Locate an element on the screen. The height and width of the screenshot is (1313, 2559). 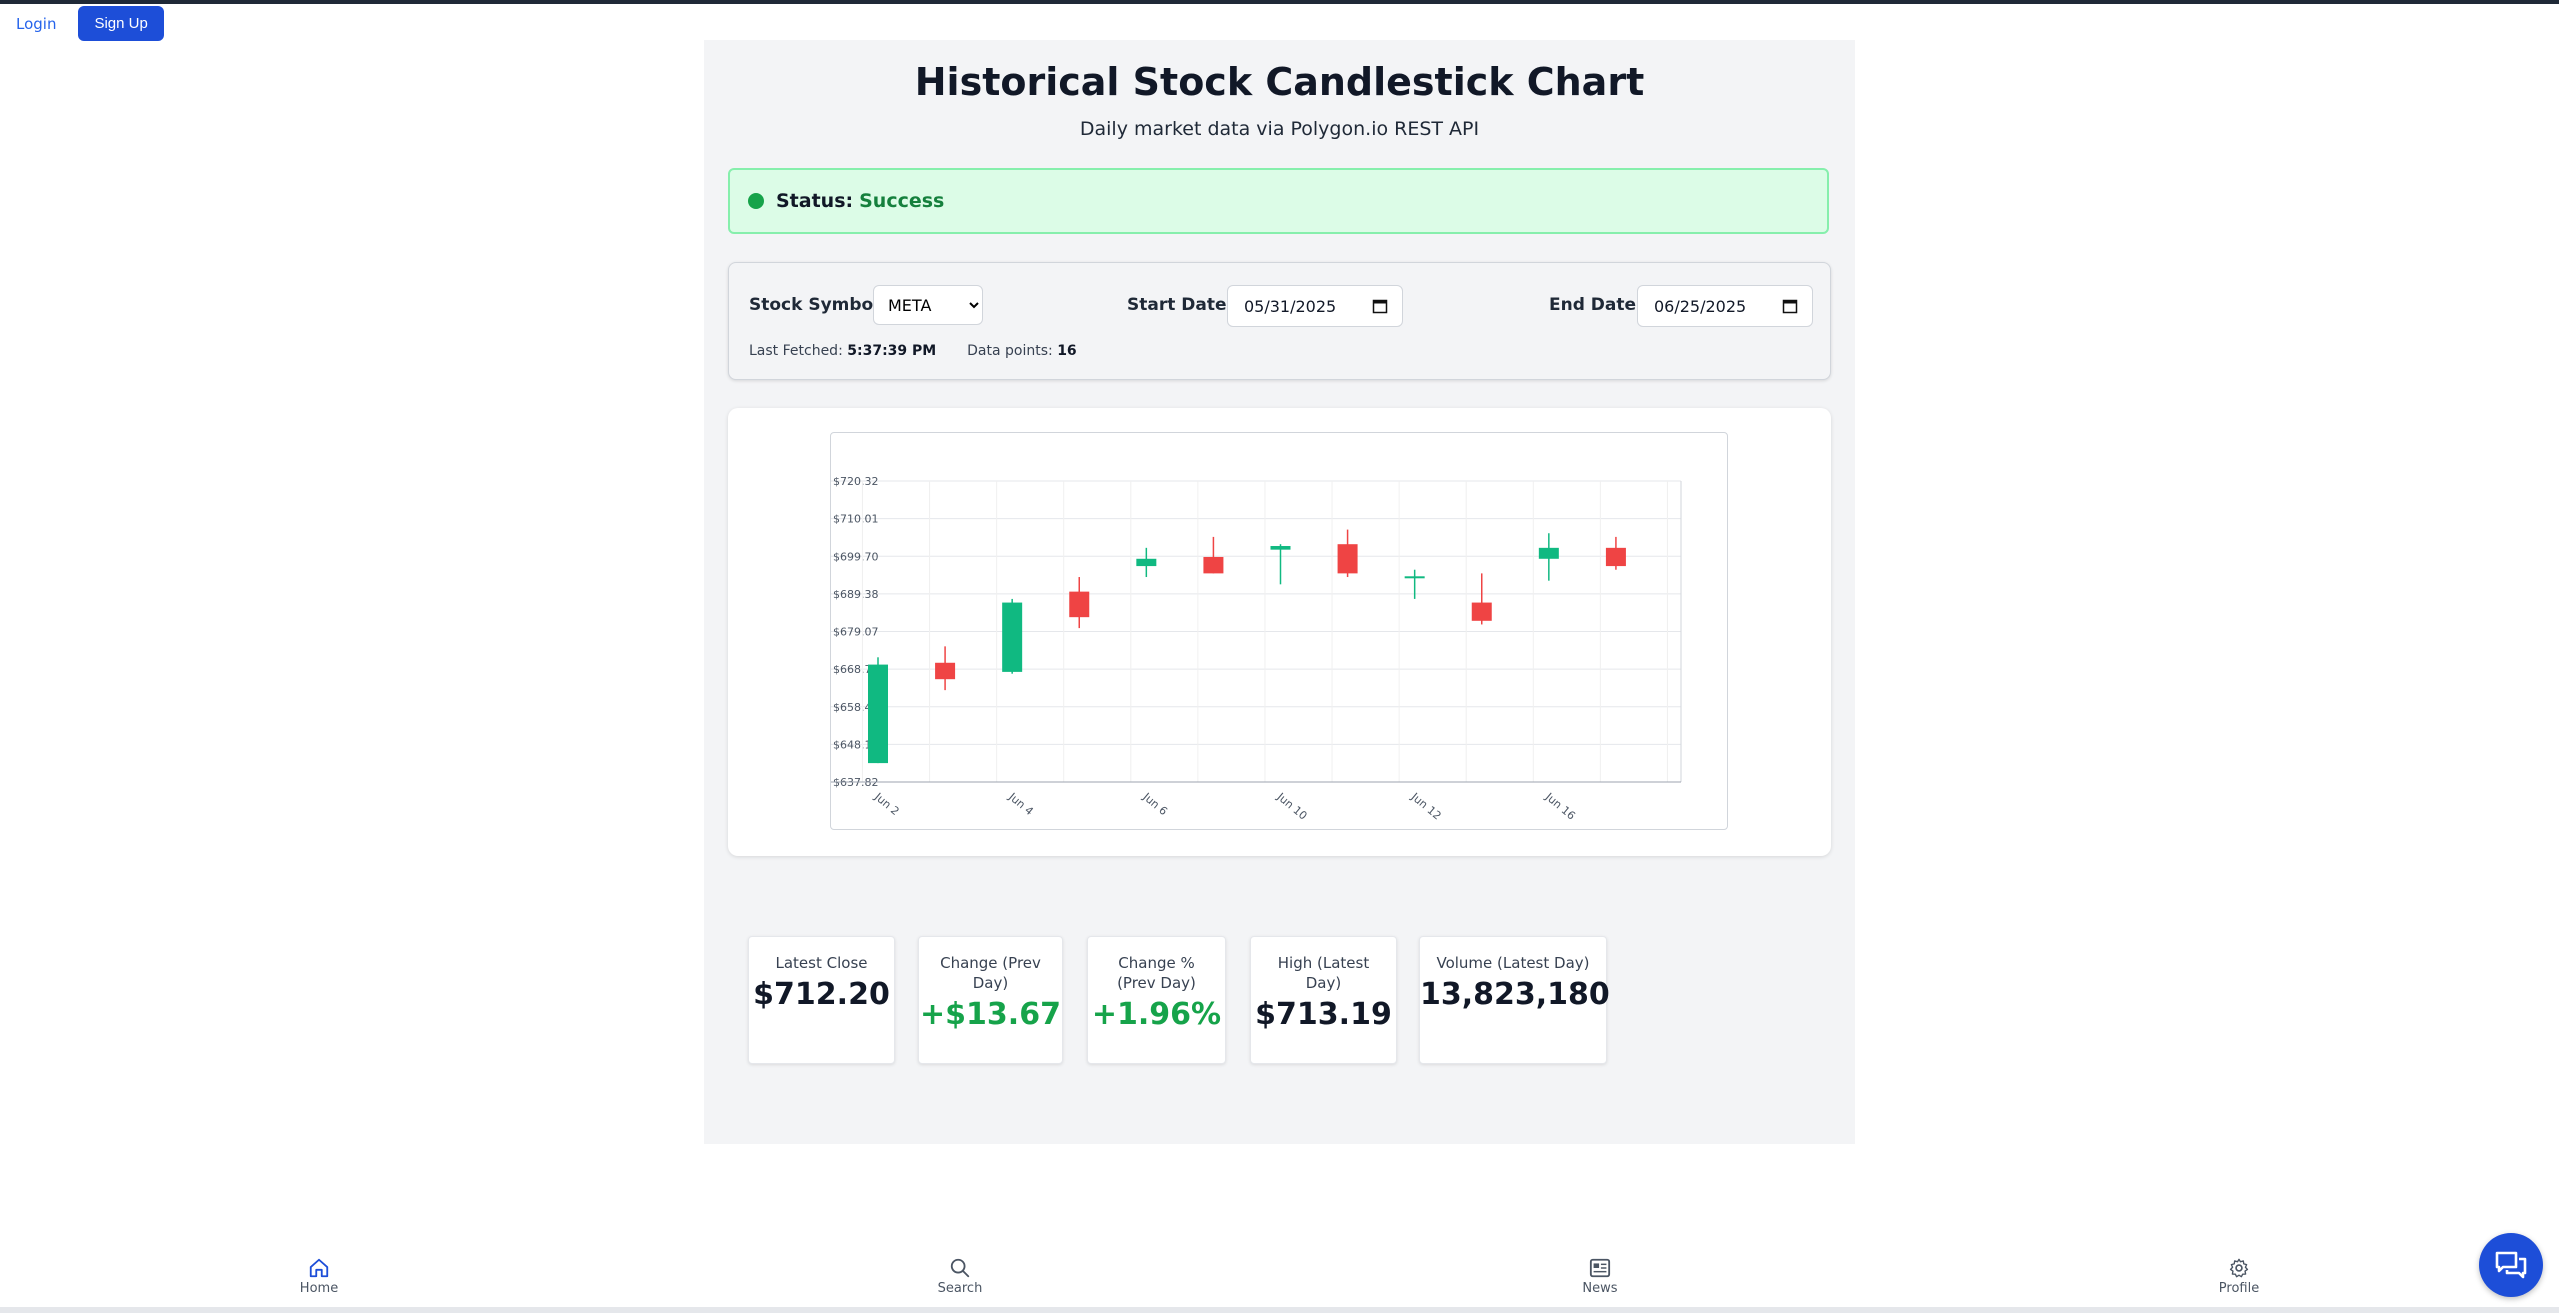
fetch-meta: Last Fetched: 5:37:39 PM Data points: 16 is located at coordinates (913, 351).